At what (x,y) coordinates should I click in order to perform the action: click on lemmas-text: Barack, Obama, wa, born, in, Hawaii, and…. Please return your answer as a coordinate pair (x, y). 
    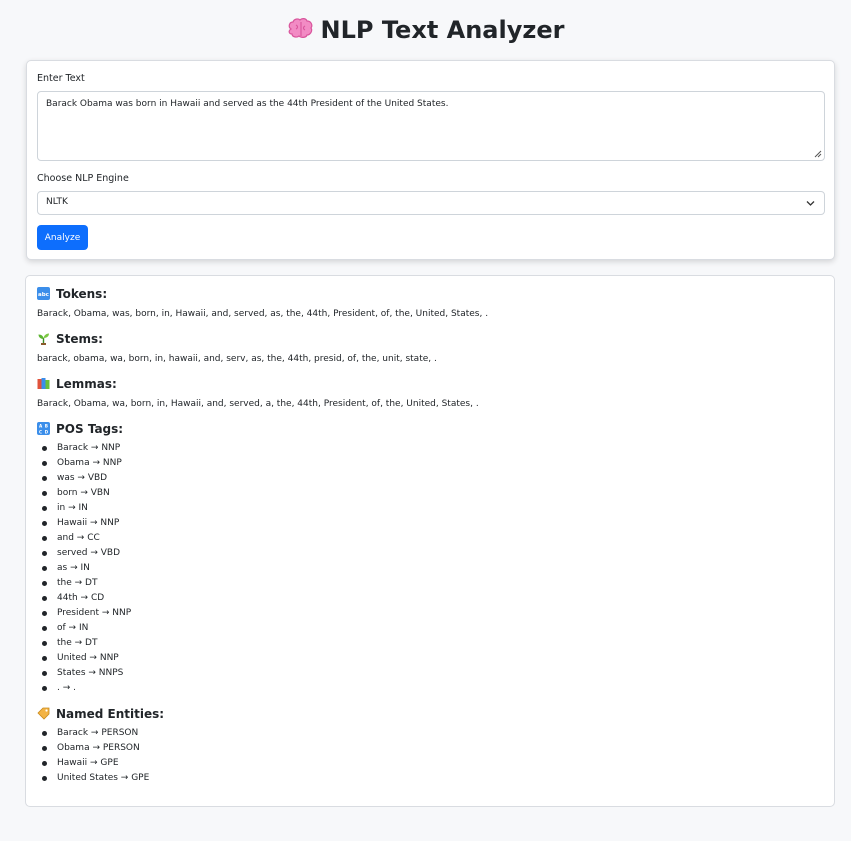
    Looking at the image, I should click on (258, 404).